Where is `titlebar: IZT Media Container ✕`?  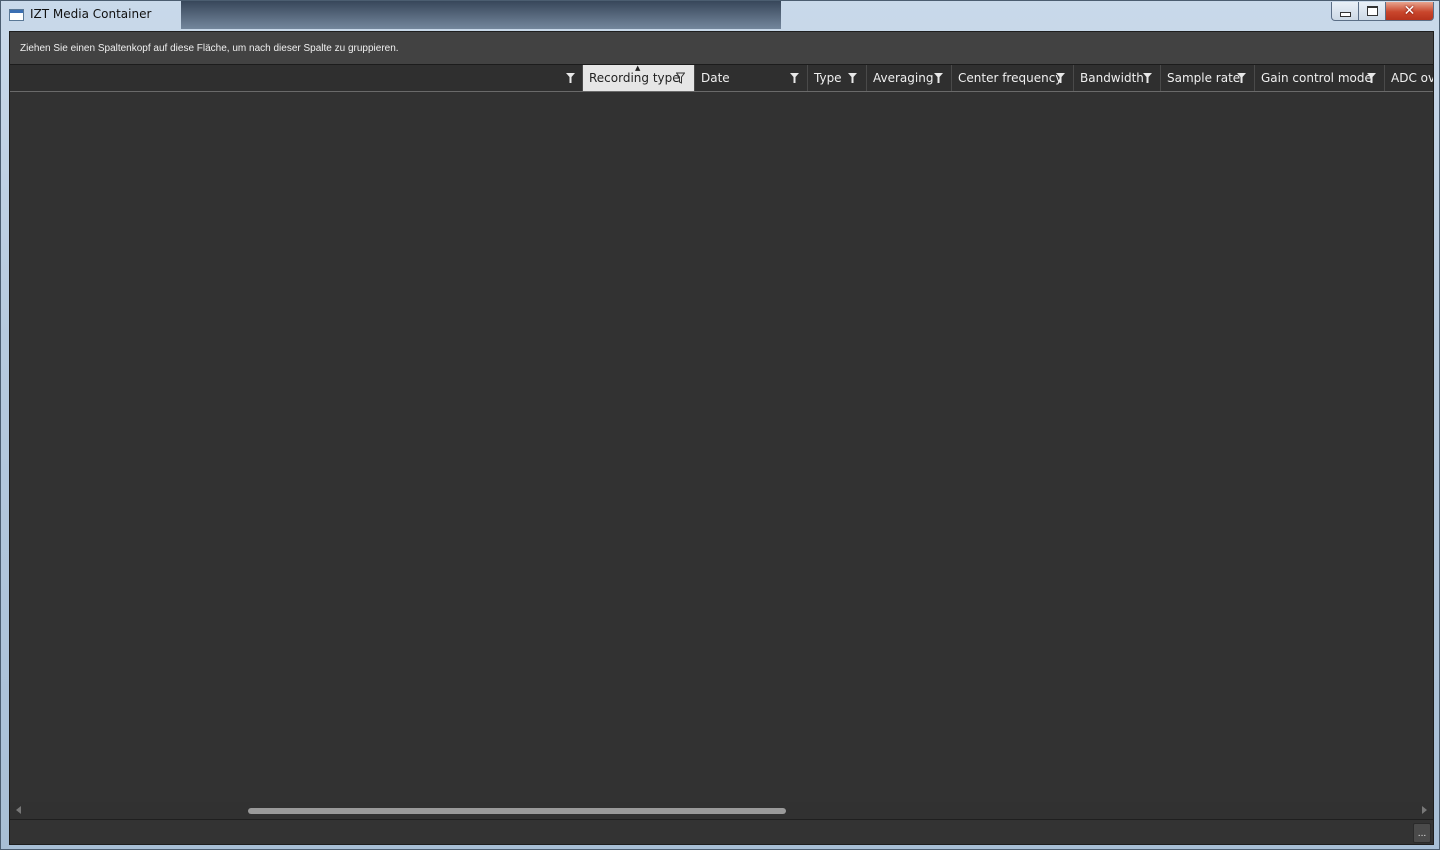 titlebar: IZT Media Container ✕ is located at coordinates (720, 15).